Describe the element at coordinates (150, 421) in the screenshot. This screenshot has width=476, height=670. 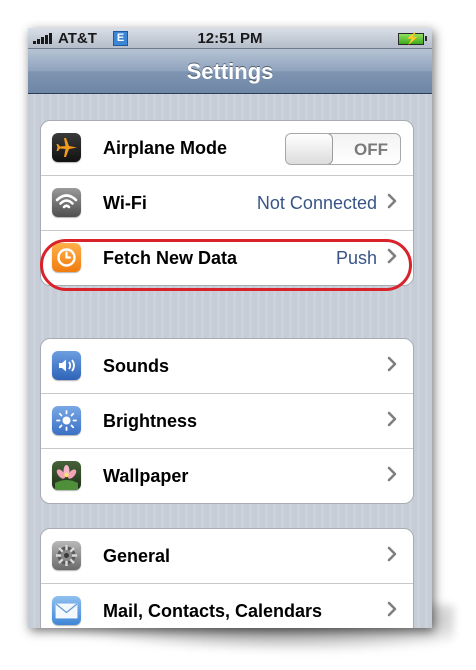
I see `settings-row-label: Brightness` at that location.